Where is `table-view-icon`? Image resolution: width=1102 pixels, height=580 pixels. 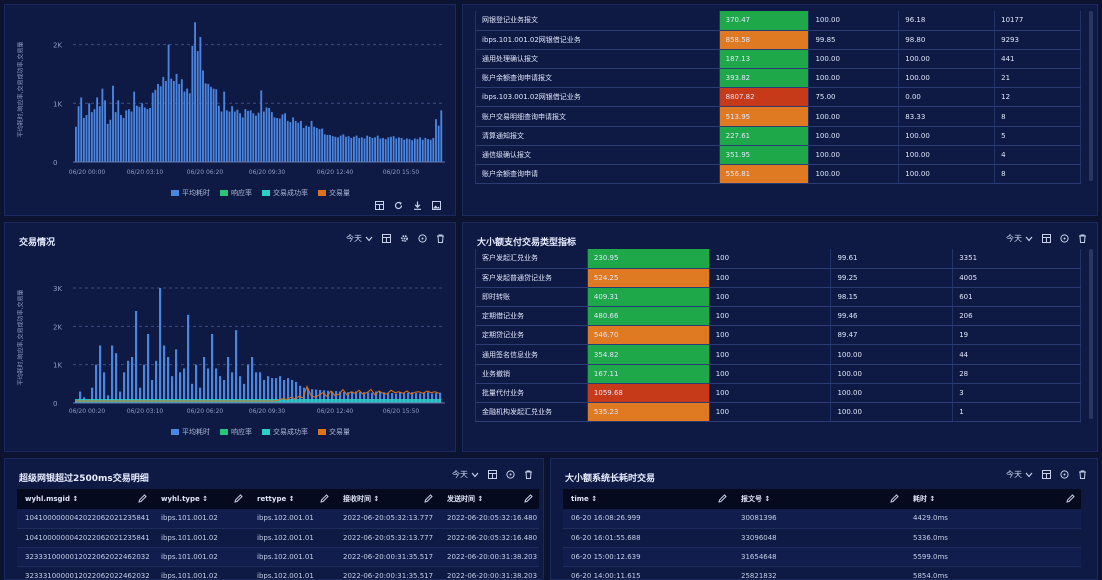
table-view-icon is located at coordinates (1046, 474).